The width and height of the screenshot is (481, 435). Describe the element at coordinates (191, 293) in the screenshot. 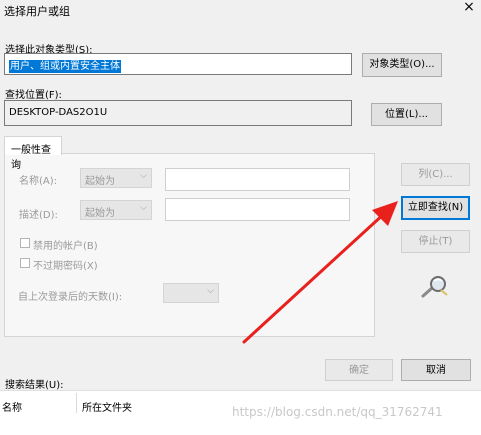

I see `days-since-logon-select: ⌵` at that location.